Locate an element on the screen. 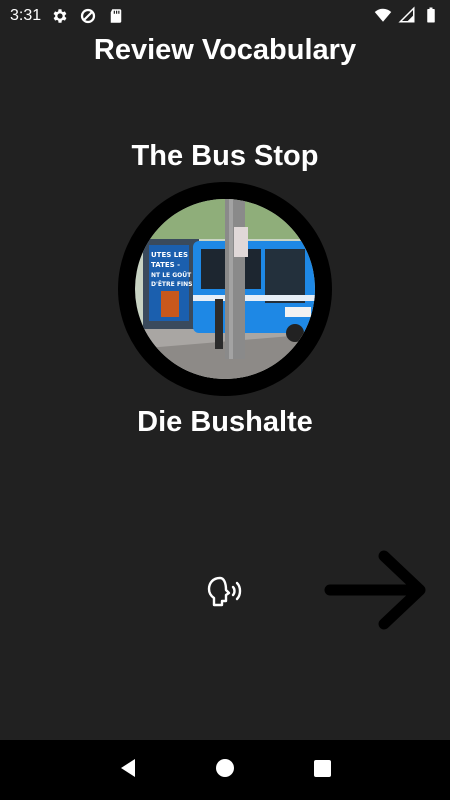  data-saver-icon is located at coordinates (88, 16).